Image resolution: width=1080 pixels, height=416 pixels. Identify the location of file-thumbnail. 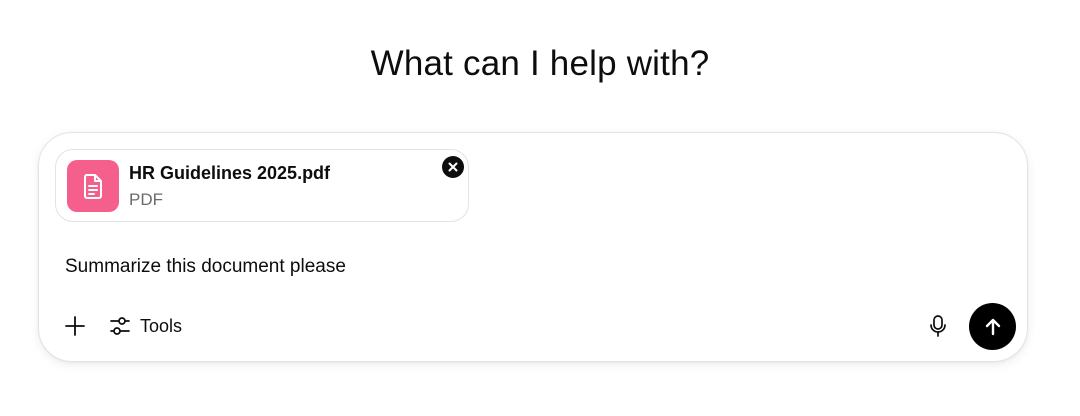
(93, 186).